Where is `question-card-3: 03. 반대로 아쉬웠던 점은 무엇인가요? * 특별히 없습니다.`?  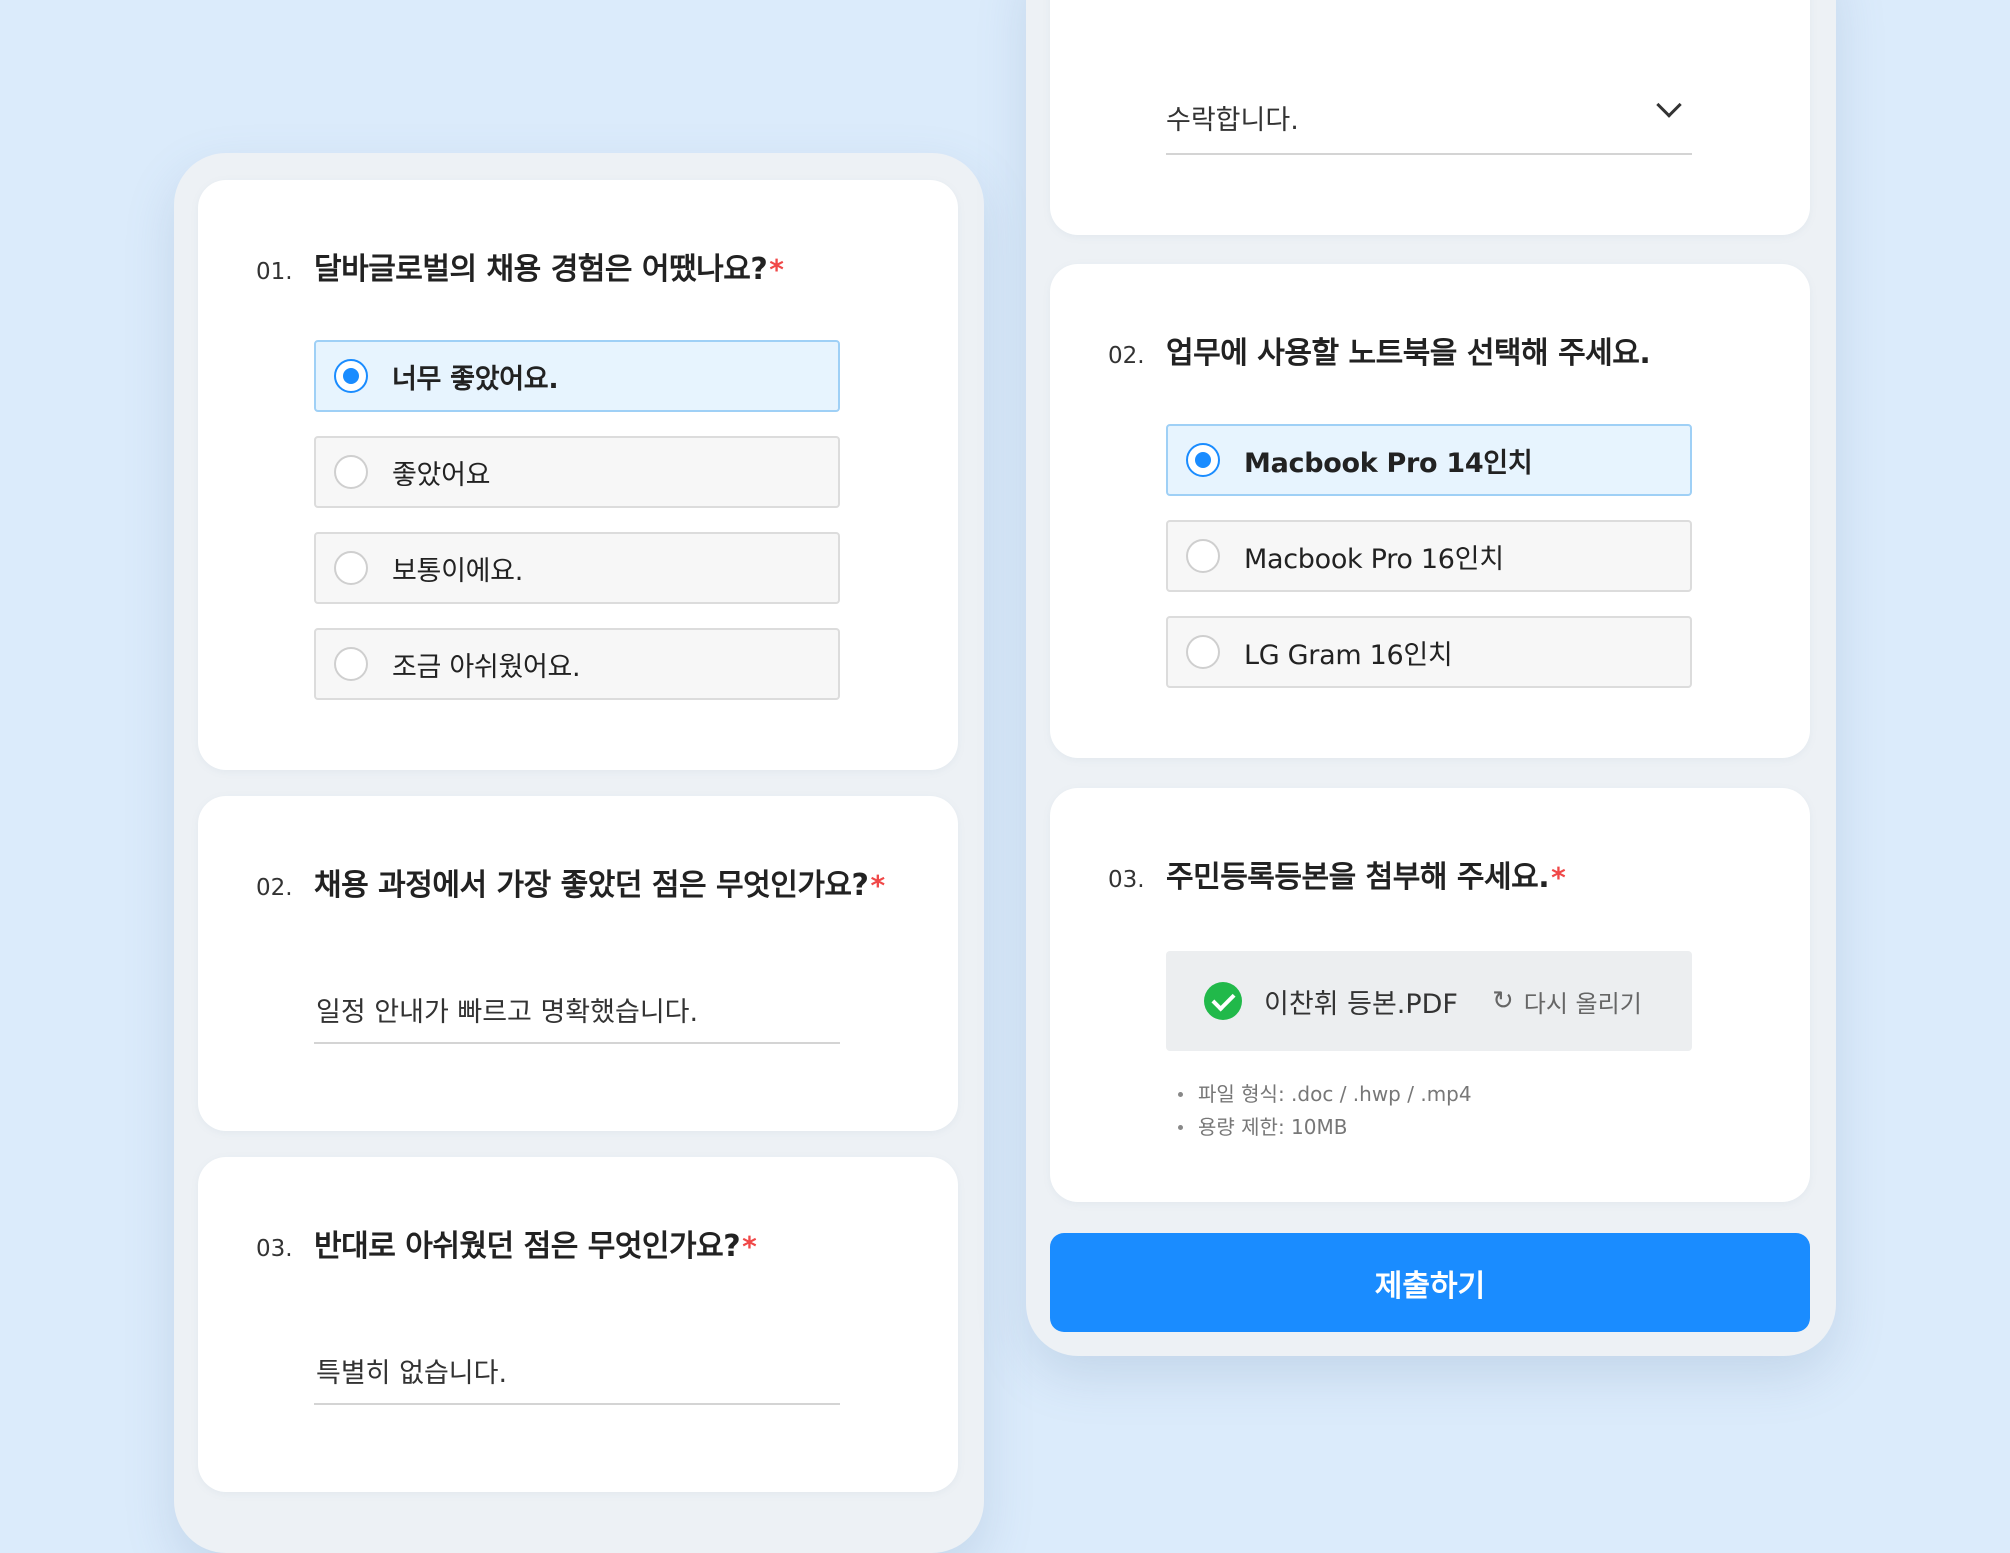
question-card-3: 03. 반대로 아쉬웠던 점은 무엇인가요? * 특별히 없습니다. is located at coordinates (578, 1324).